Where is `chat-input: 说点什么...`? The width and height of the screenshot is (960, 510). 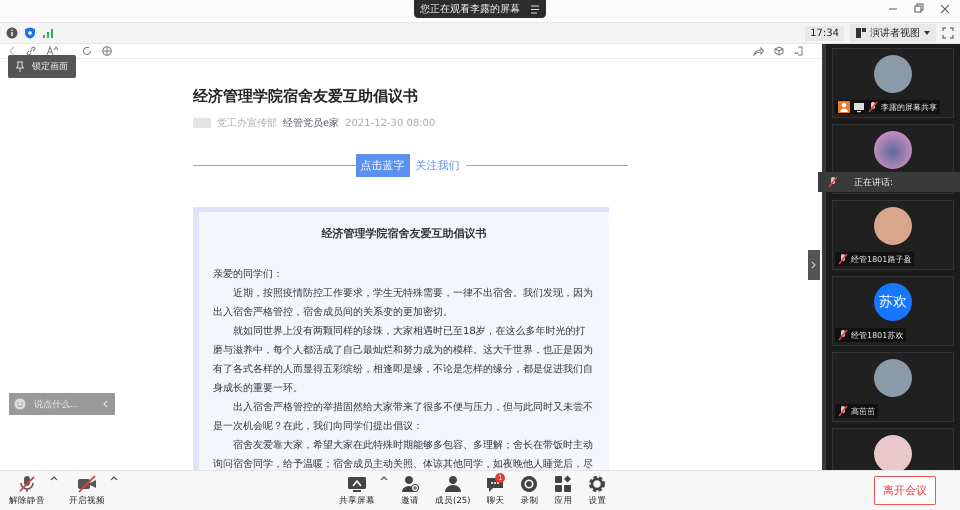
chat-input: 说点什么... is located at coordinates (64, 404).